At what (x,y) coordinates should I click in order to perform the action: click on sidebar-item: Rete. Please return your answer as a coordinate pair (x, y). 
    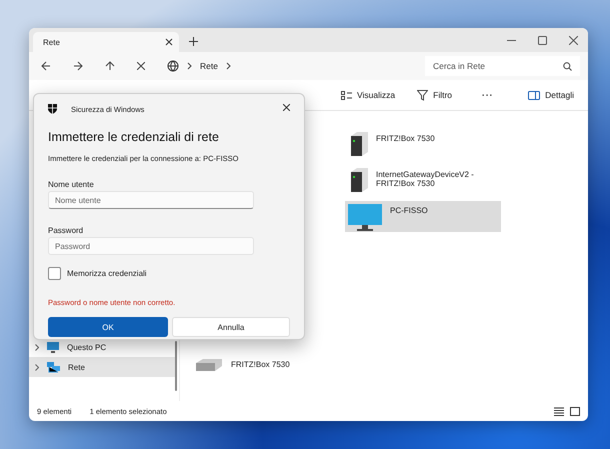
    Looking at the image, I should click on (102, 367).